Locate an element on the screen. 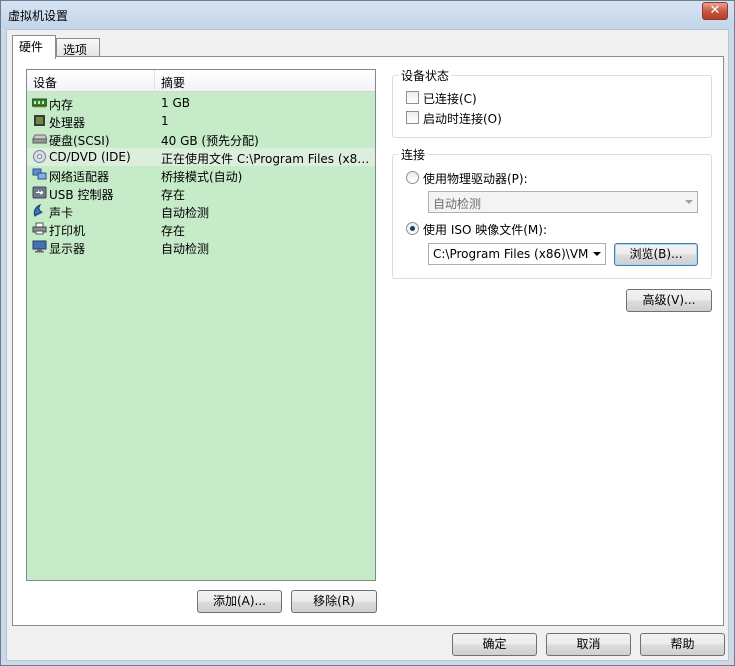 The height and width of the screenshot is (666, 735). device-summary: 1 GB is located at coordinates (175, 103).